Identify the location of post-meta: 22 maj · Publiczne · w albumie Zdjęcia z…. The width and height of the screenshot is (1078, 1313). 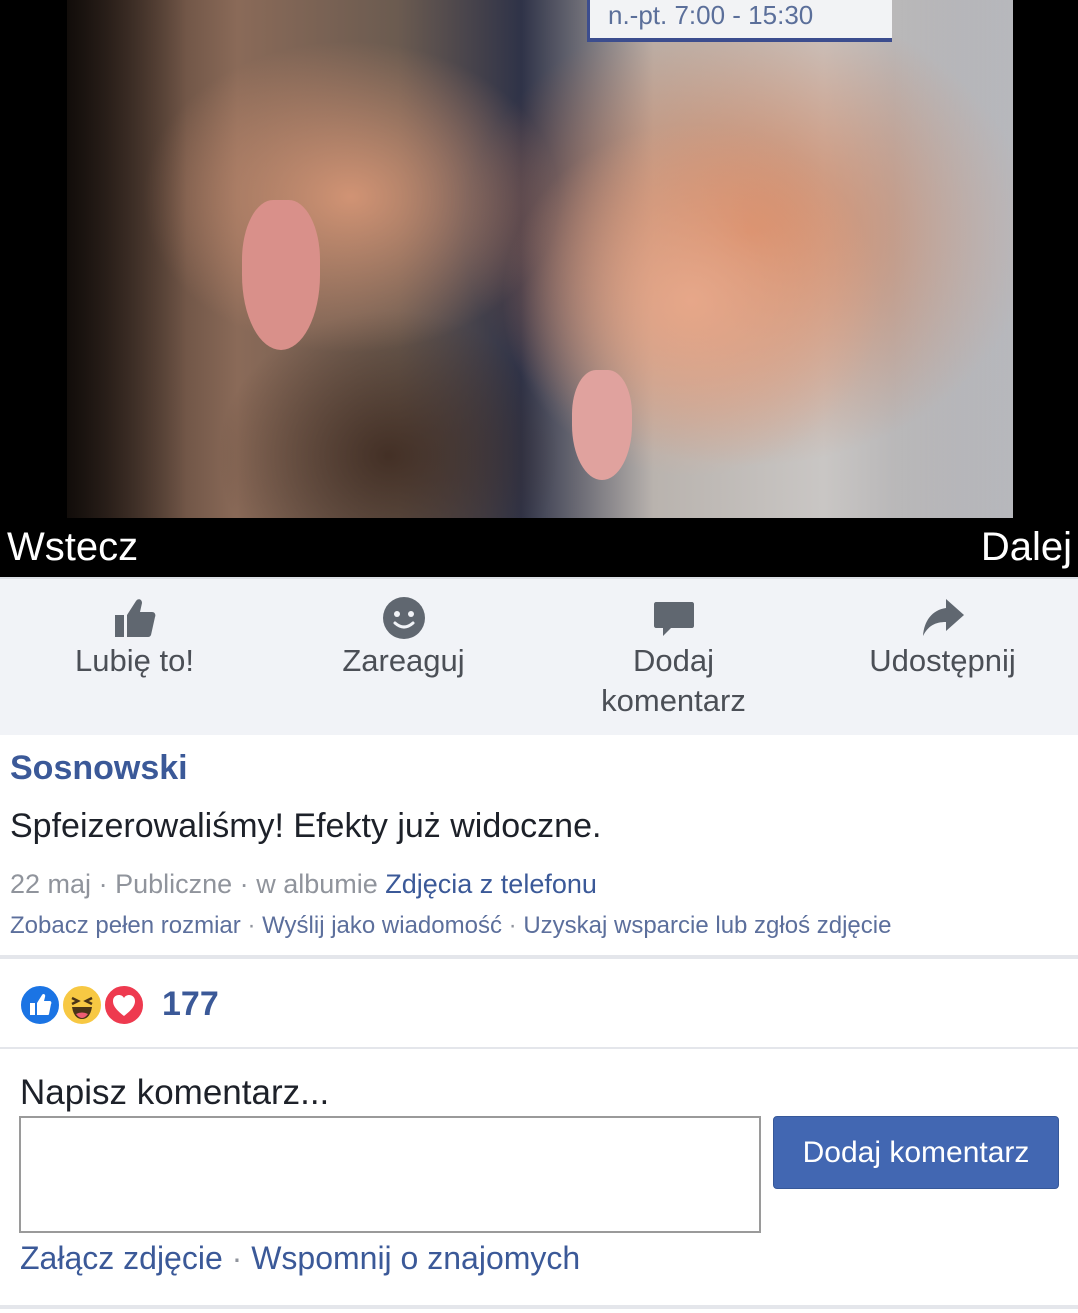
(303, 884).